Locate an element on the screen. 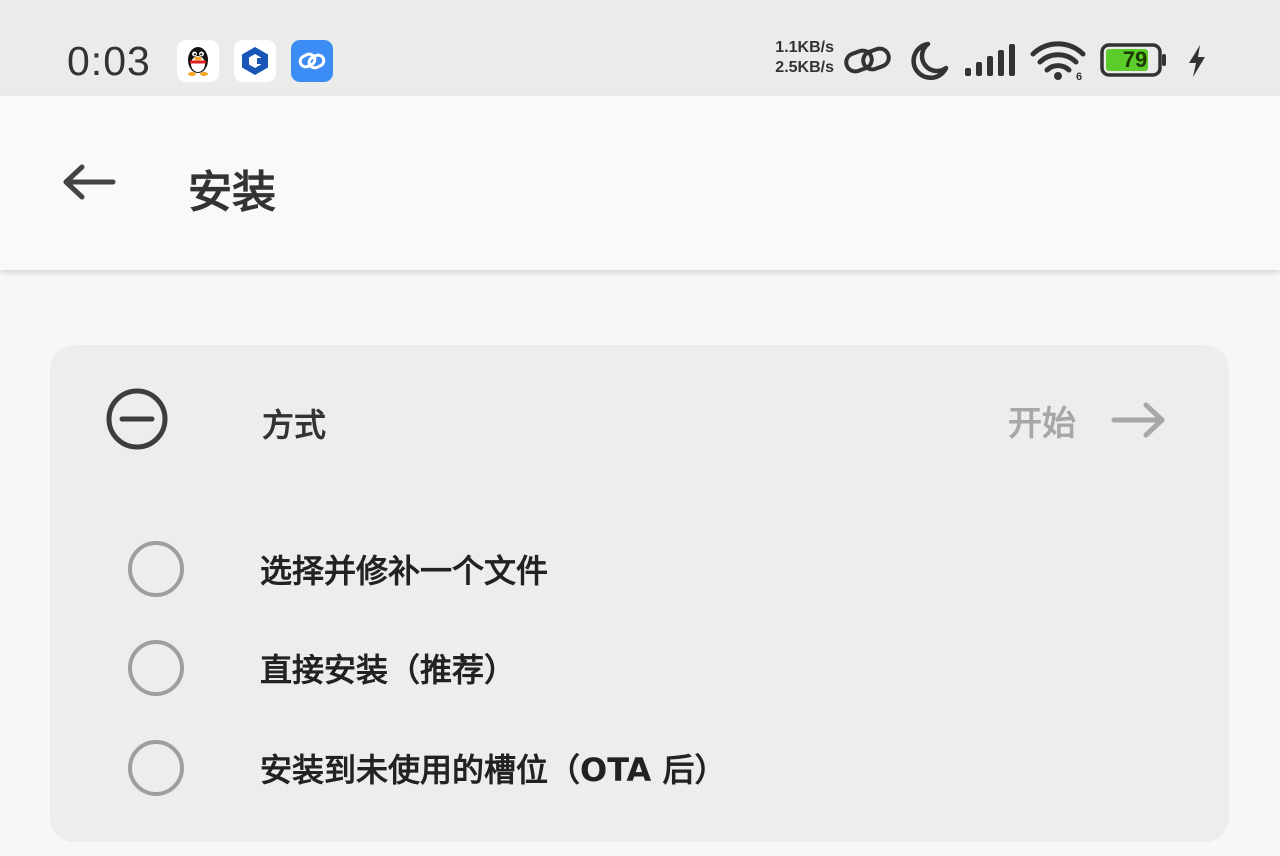 The height and width of the screenshot is (856, 1280). bank-app-icon is located at coordinates (255, 61).